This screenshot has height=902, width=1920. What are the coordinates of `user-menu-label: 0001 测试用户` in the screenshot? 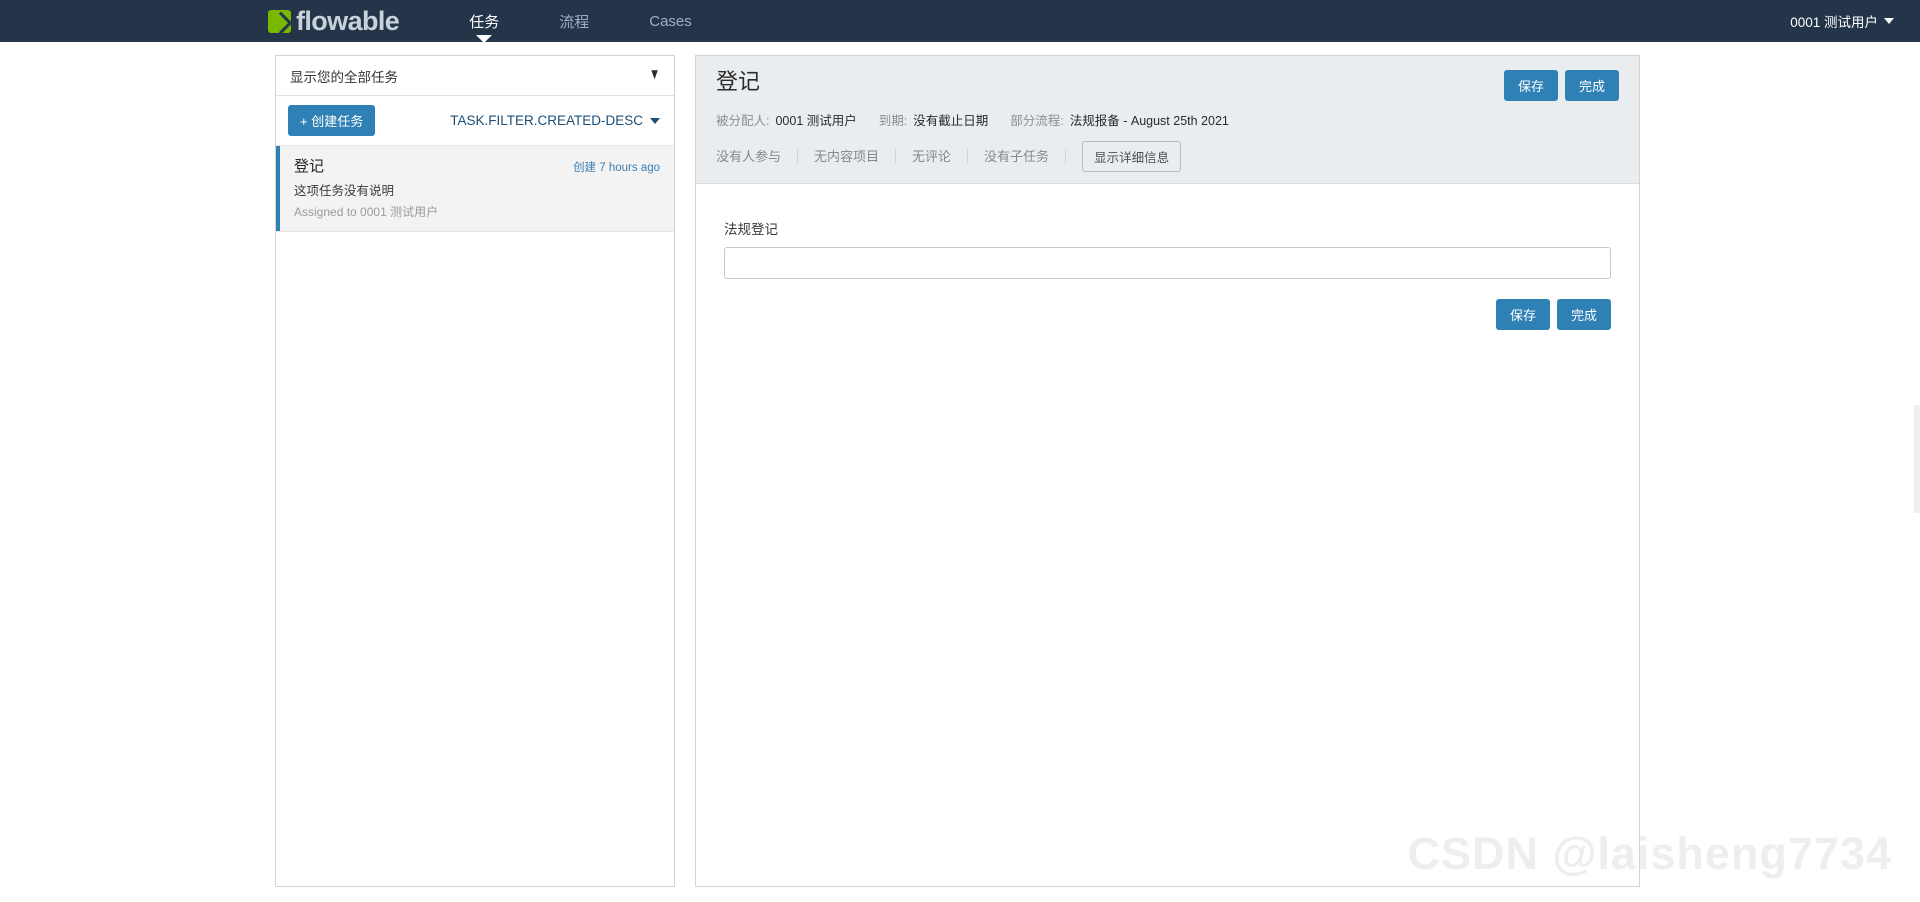 It's located at (1834, 22).